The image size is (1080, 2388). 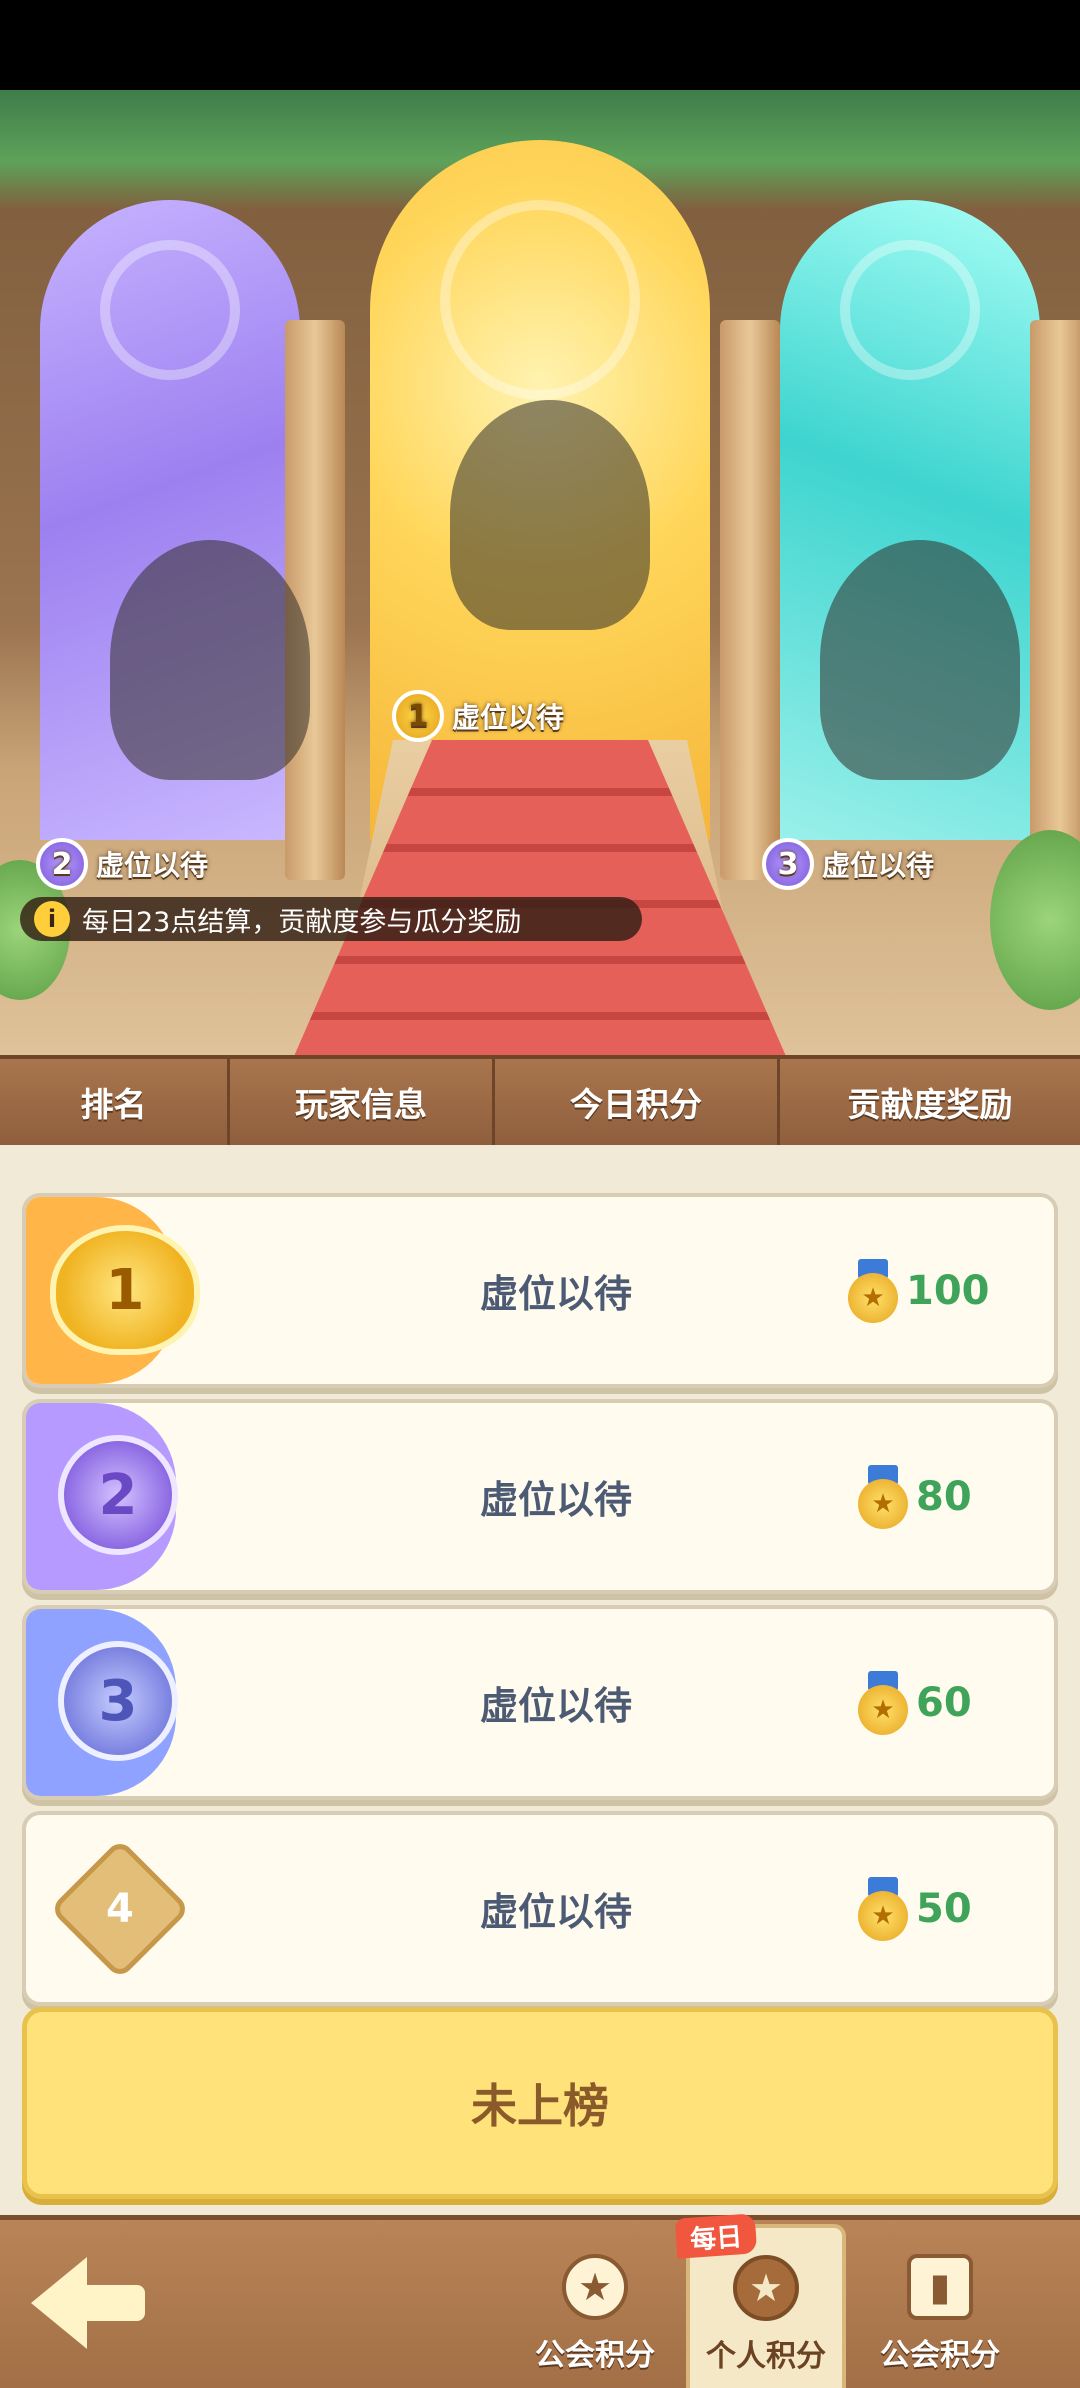 What do you see at coordinates (508, 717) in the screenshot?
I see `first-place-name: 虚位以待` at bounding box center [508, 717].